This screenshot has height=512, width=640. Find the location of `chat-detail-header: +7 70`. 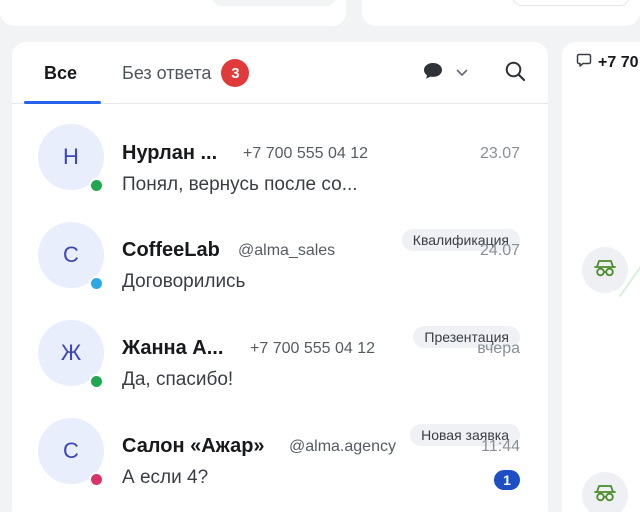

chat-detail-header: +7 70 is located at coordinates (607, 62).